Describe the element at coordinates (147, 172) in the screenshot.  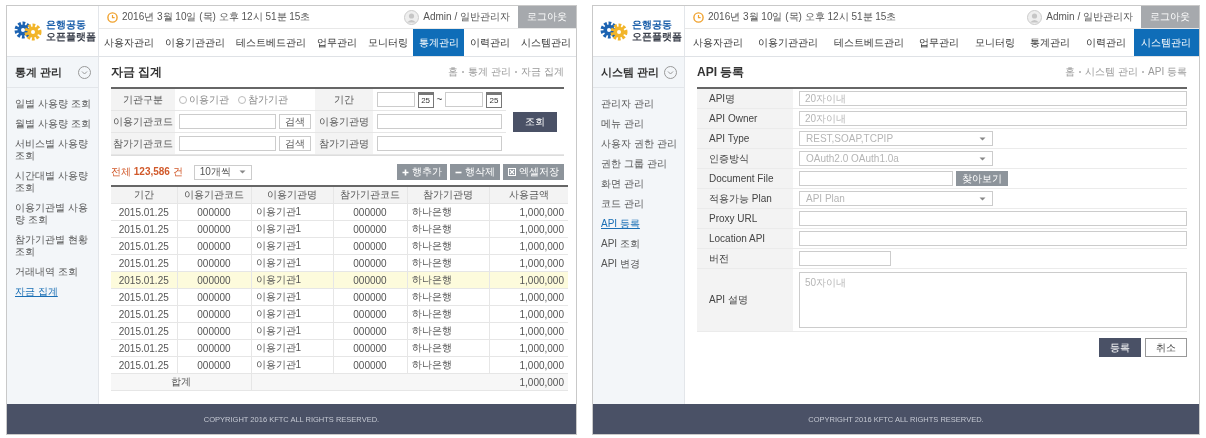
I see `total-count: 전체 123,586 건` at that location.